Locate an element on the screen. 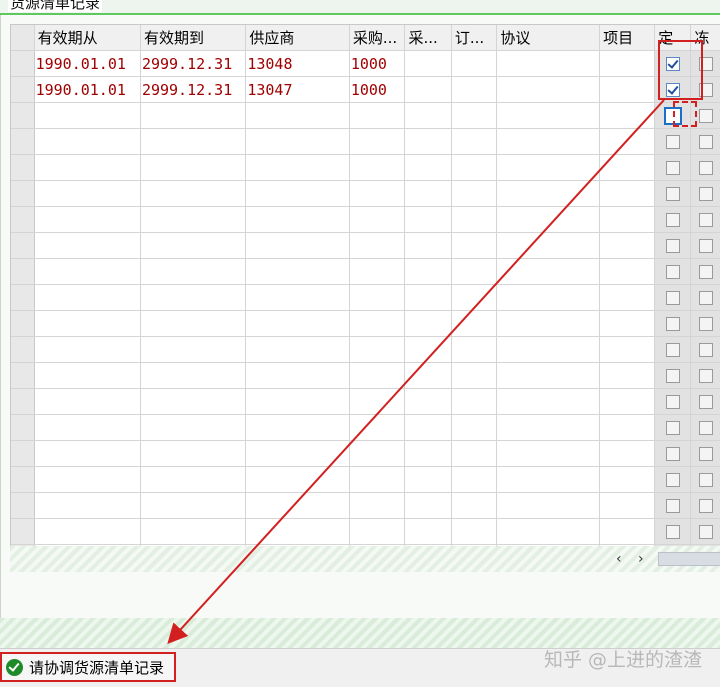 Image resolution: width=720 pixels, height=687 pixels. table-row: 1990.01.01 2999.12.31 13048 1000 is located at coordinates (365, 63).